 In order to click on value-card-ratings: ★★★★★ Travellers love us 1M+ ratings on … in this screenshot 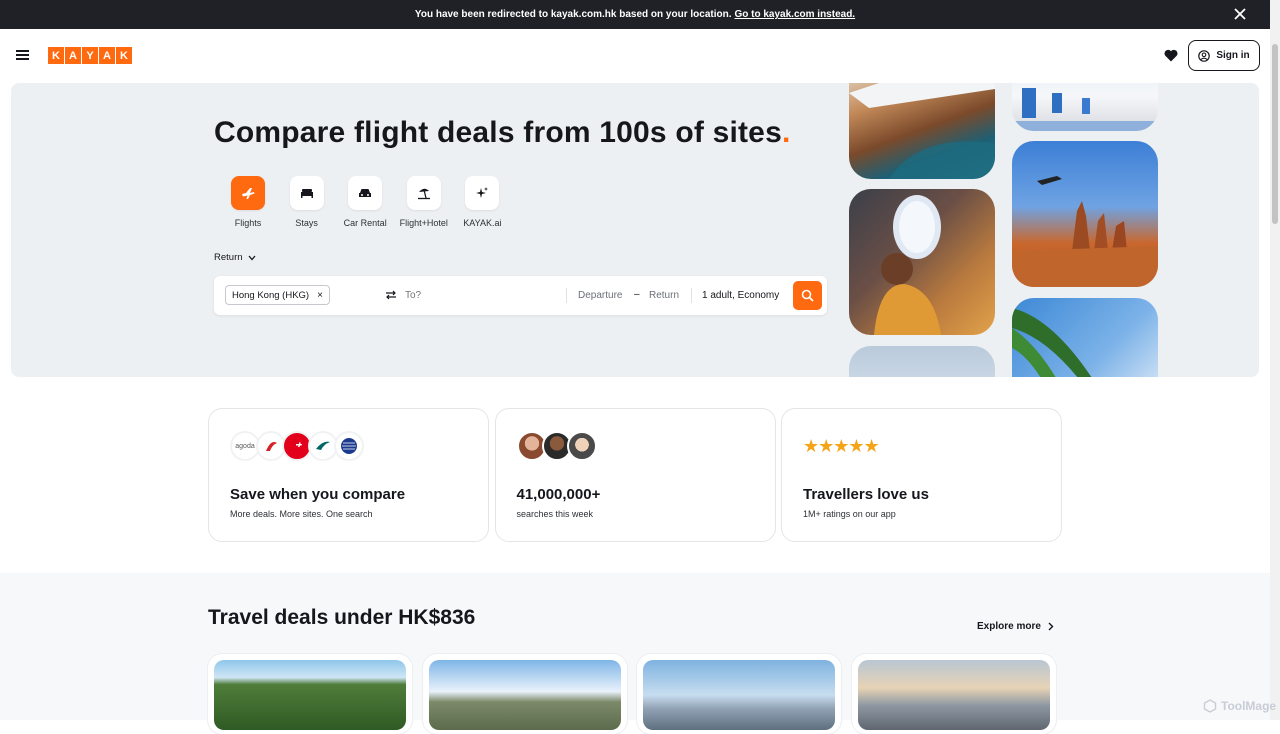, I will do `click(921, 475)`.